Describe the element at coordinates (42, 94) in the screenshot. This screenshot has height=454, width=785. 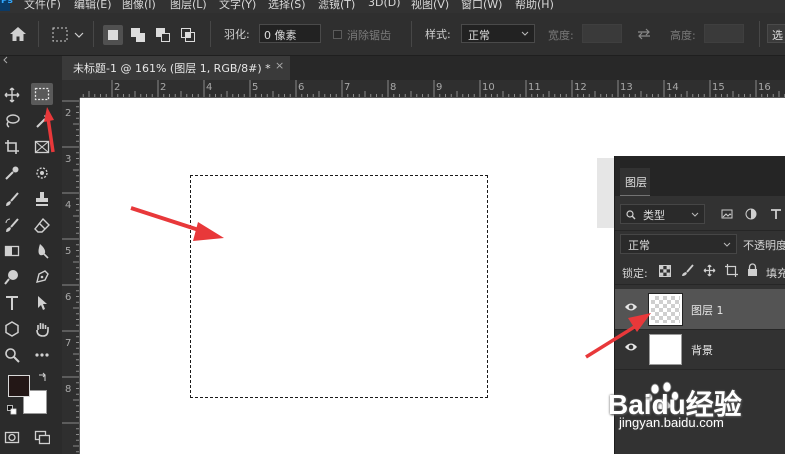
I see `rectangular-marquee-tool` at that location.